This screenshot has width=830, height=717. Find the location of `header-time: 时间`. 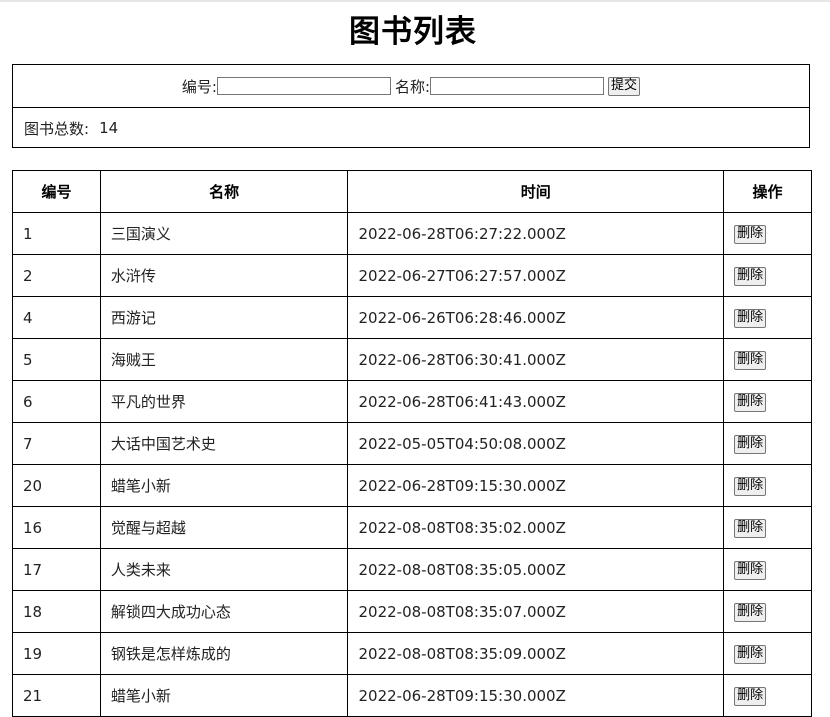

header-time: 时间 is located at coordinates (536, 191).